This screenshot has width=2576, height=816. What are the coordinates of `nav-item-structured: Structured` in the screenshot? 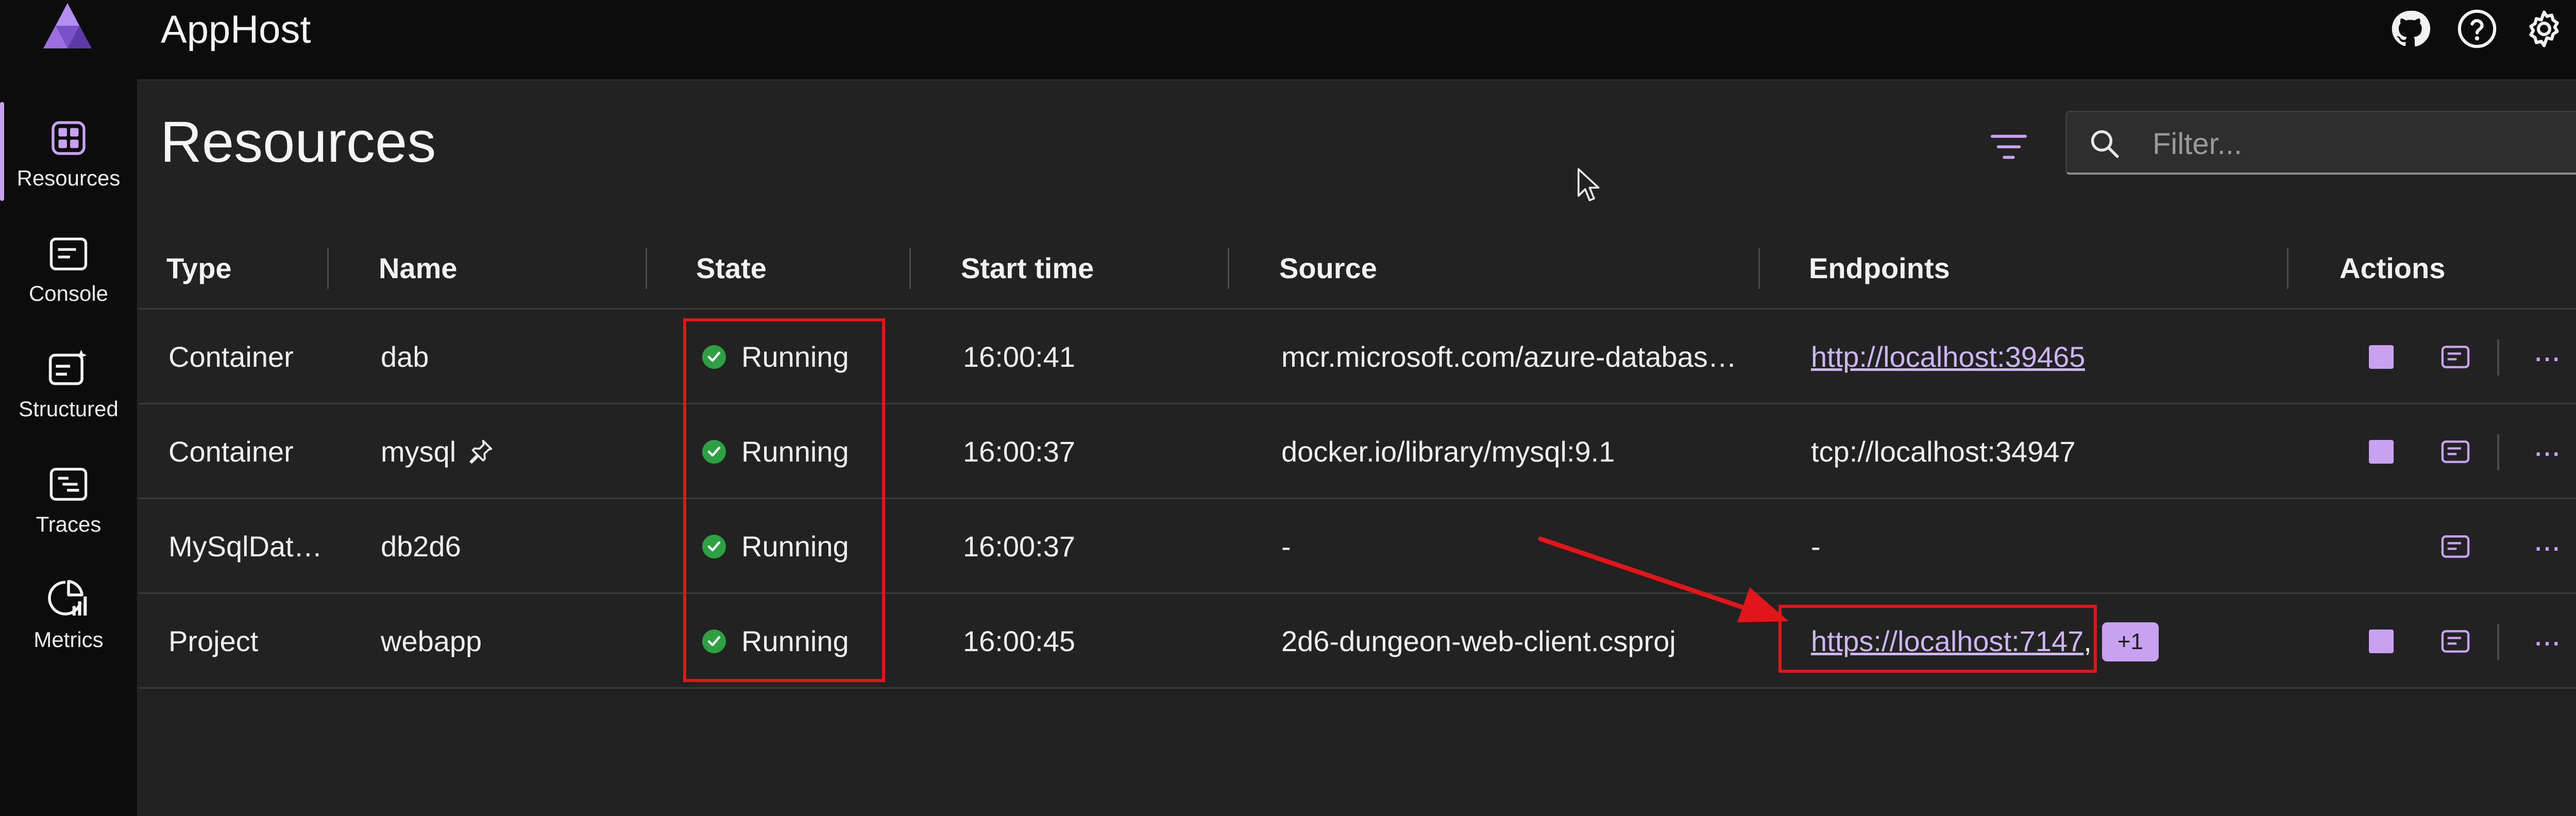 It's located at (68, 382).